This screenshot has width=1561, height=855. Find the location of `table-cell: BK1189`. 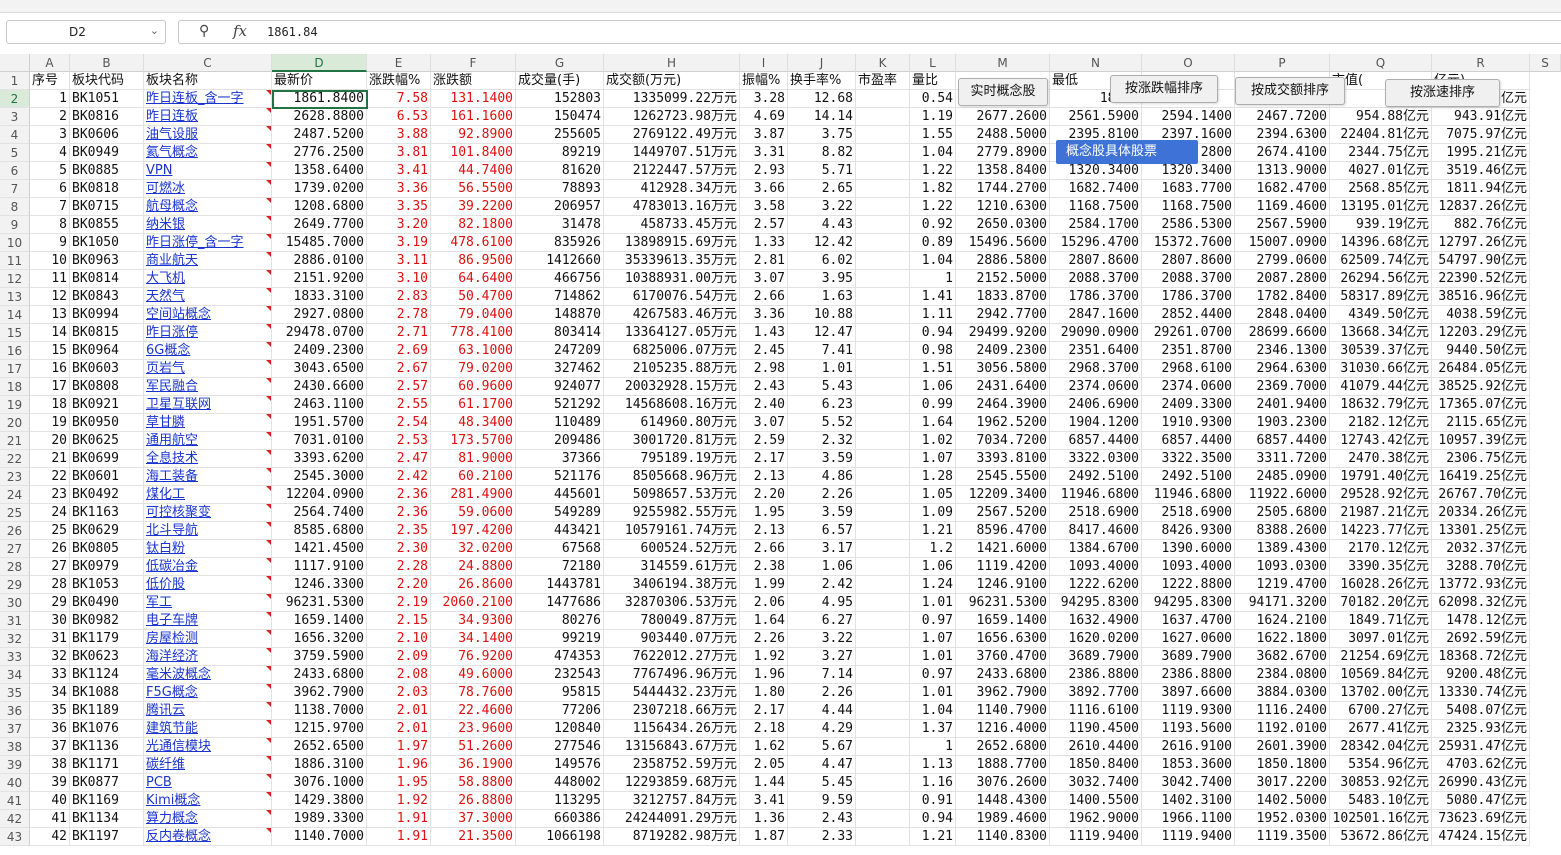

table-cell: BK1189 is located at coordinates (107, 711).